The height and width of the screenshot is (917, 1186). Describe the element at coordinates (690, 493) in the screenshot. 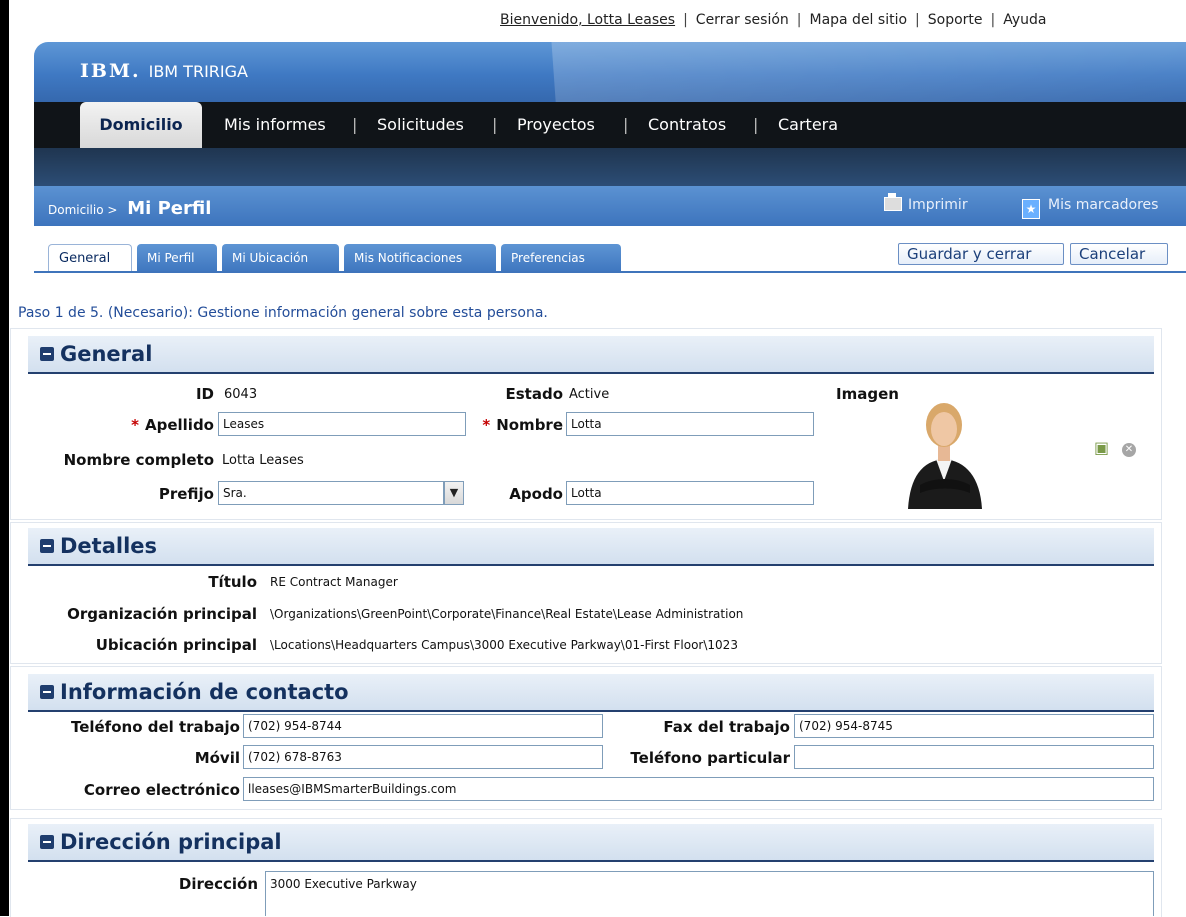

I see `nickname-input: Lotta` at that location.